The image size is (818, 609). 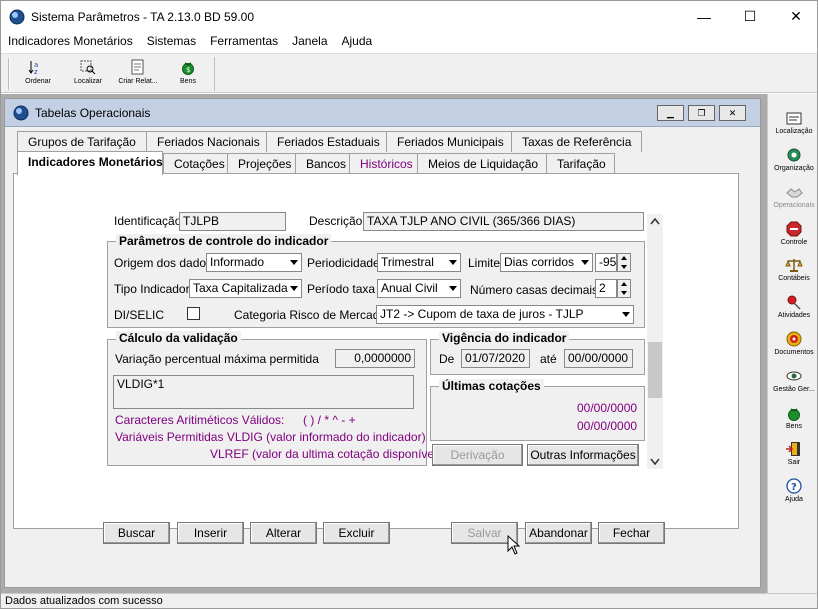 What do you see at coordinates (792, 417) in the screenshot?
I see `rb-bens: Bens` at bounding box center [792, 417].